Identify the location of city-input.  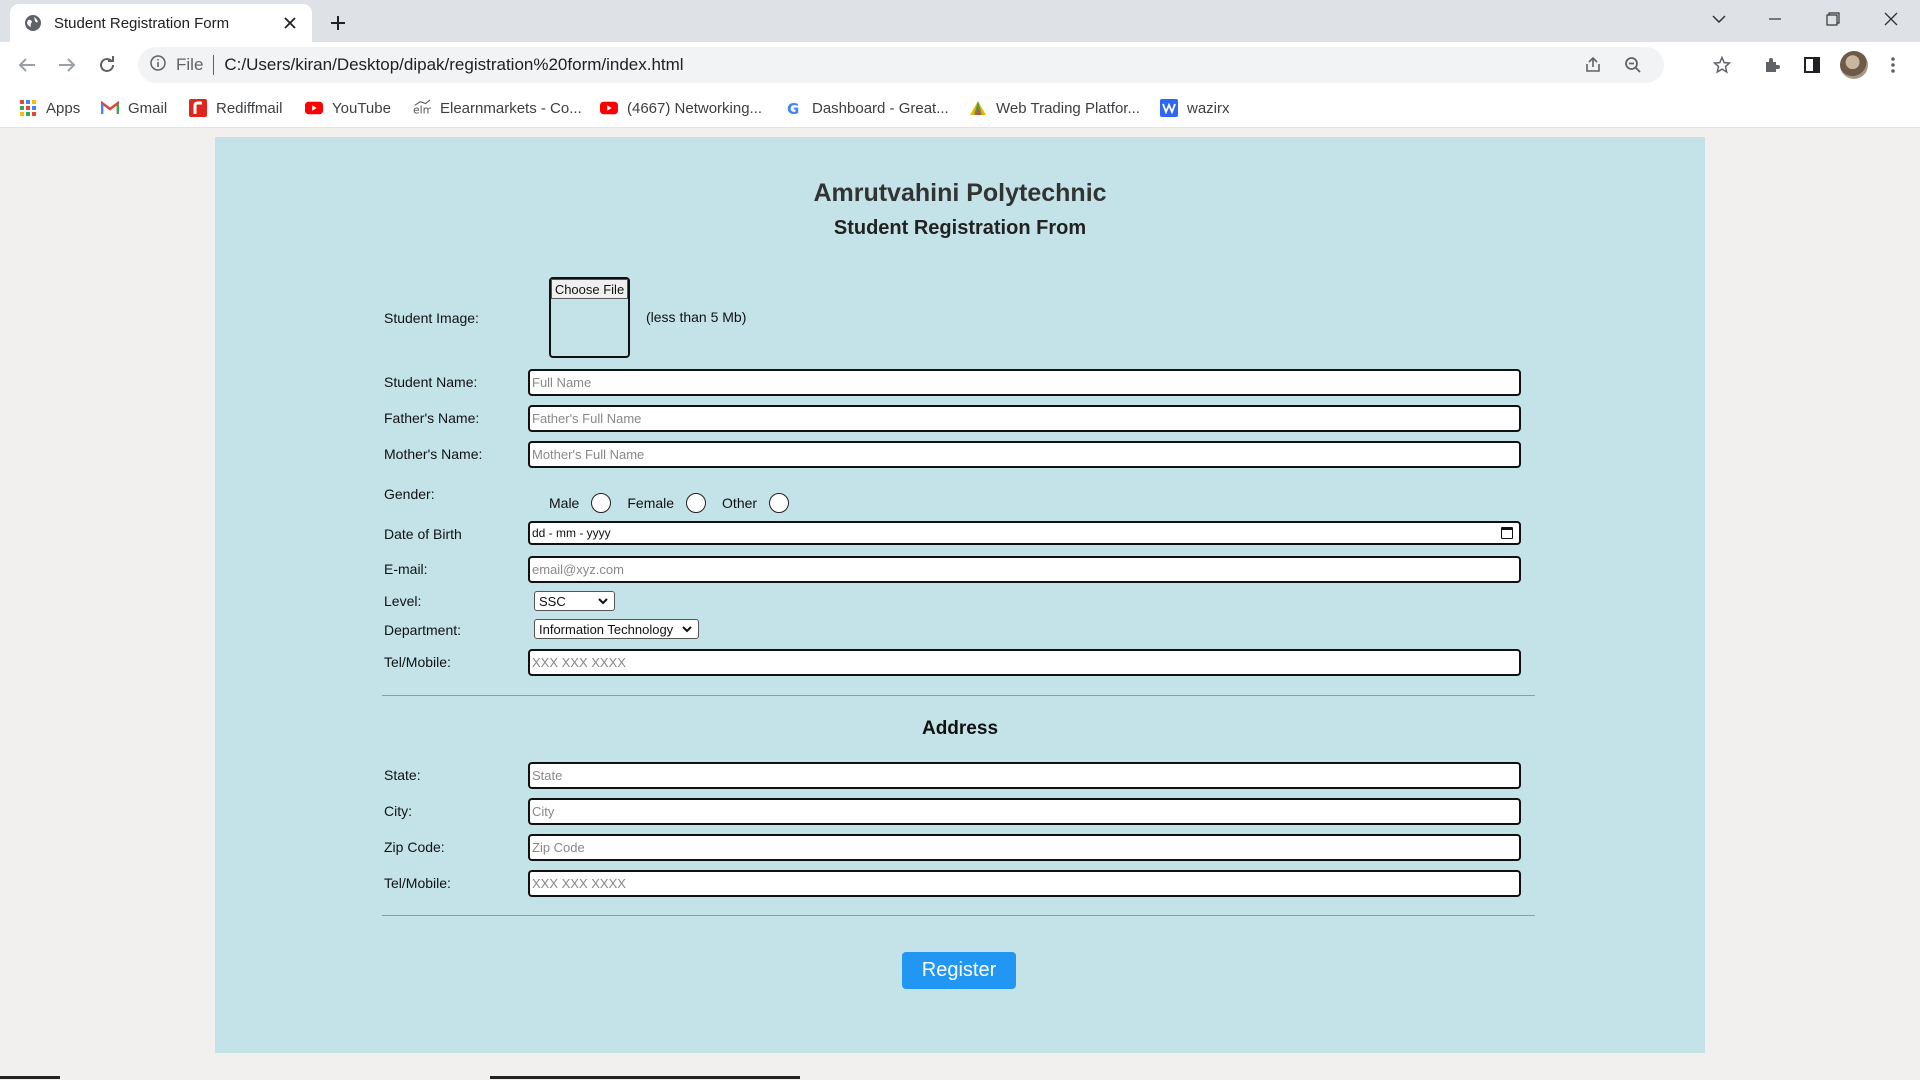
(1024, 811).